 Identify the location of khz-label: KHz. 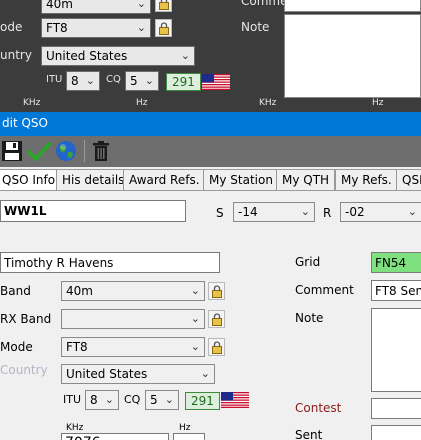
(75, 428).